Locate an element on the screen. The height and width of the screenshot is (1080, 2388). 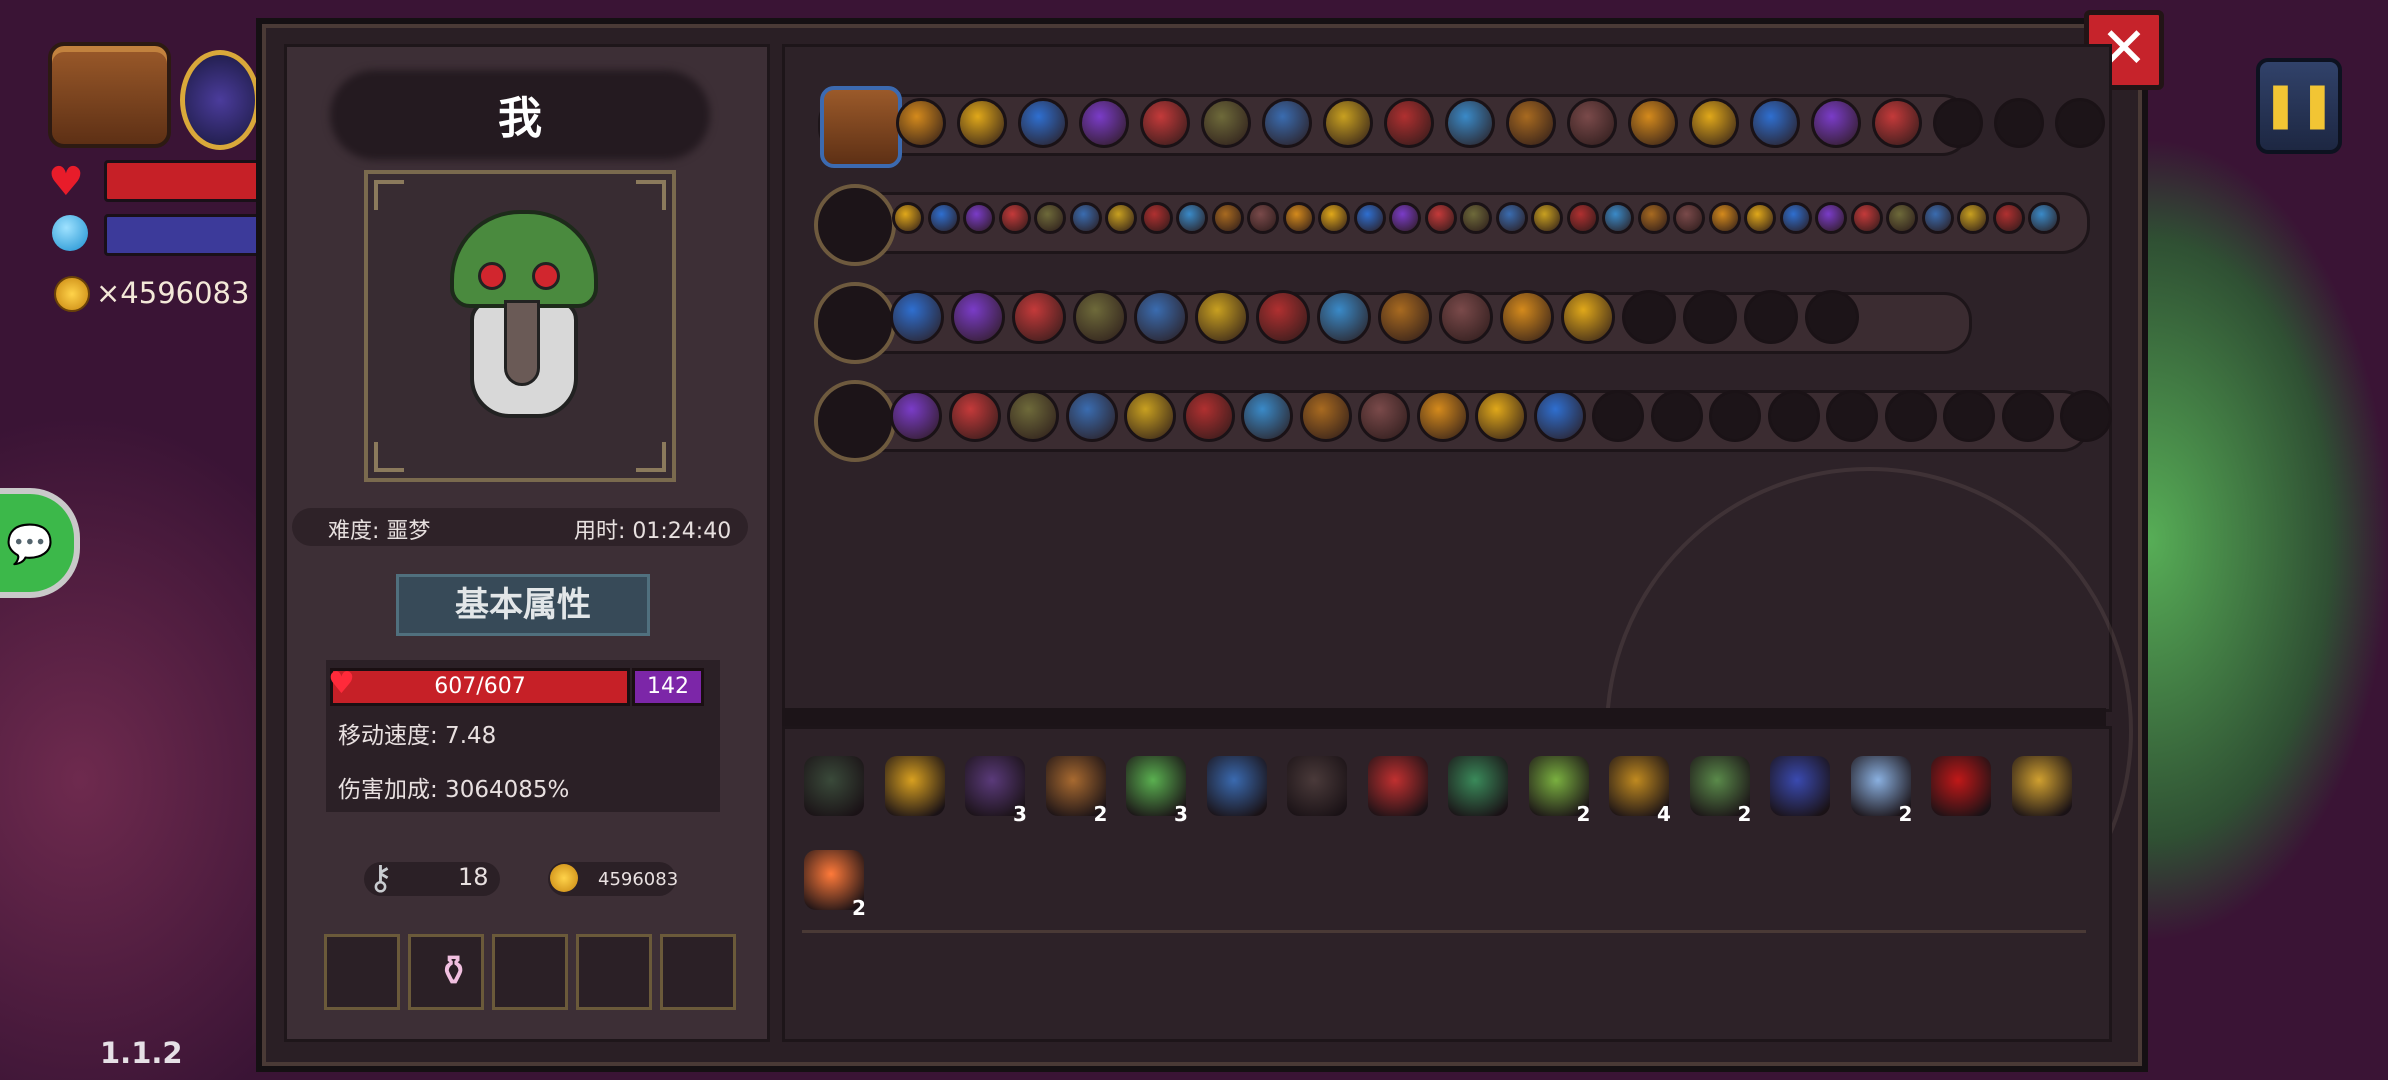
crystal-amulet-icon is located at coordinates (1236, 786).